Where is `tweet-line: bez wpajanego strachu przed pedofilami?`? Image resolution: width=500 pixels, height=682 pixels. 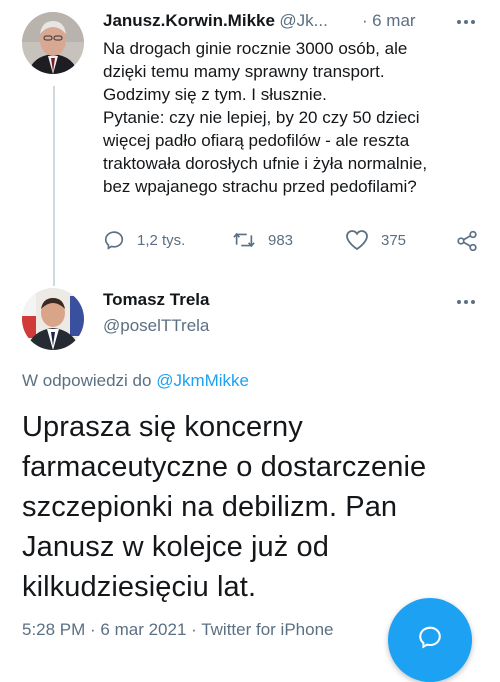 tweet-line: bez wpajanego strachu przed pedofilami? is located at coordinates (260, 186).